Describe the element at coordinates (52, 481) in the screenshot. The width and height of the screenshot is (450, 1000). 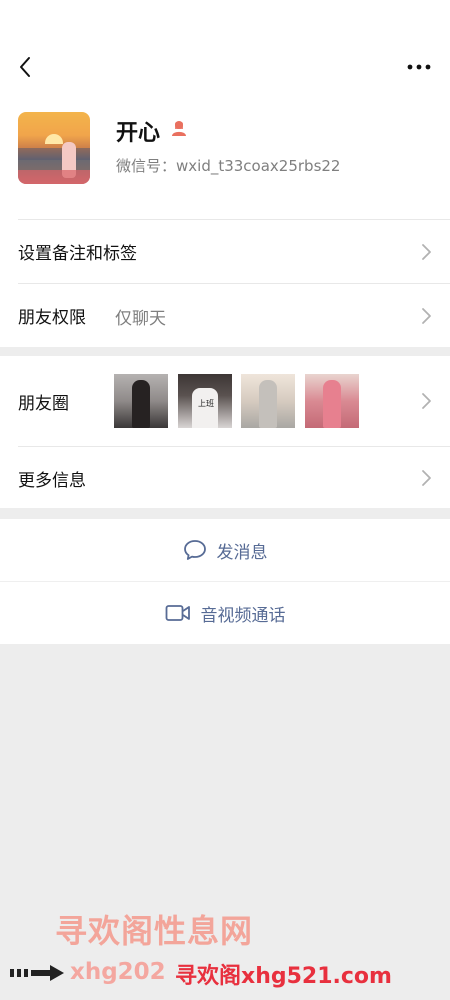
I see `more-info-label: 更多信息` at that location.